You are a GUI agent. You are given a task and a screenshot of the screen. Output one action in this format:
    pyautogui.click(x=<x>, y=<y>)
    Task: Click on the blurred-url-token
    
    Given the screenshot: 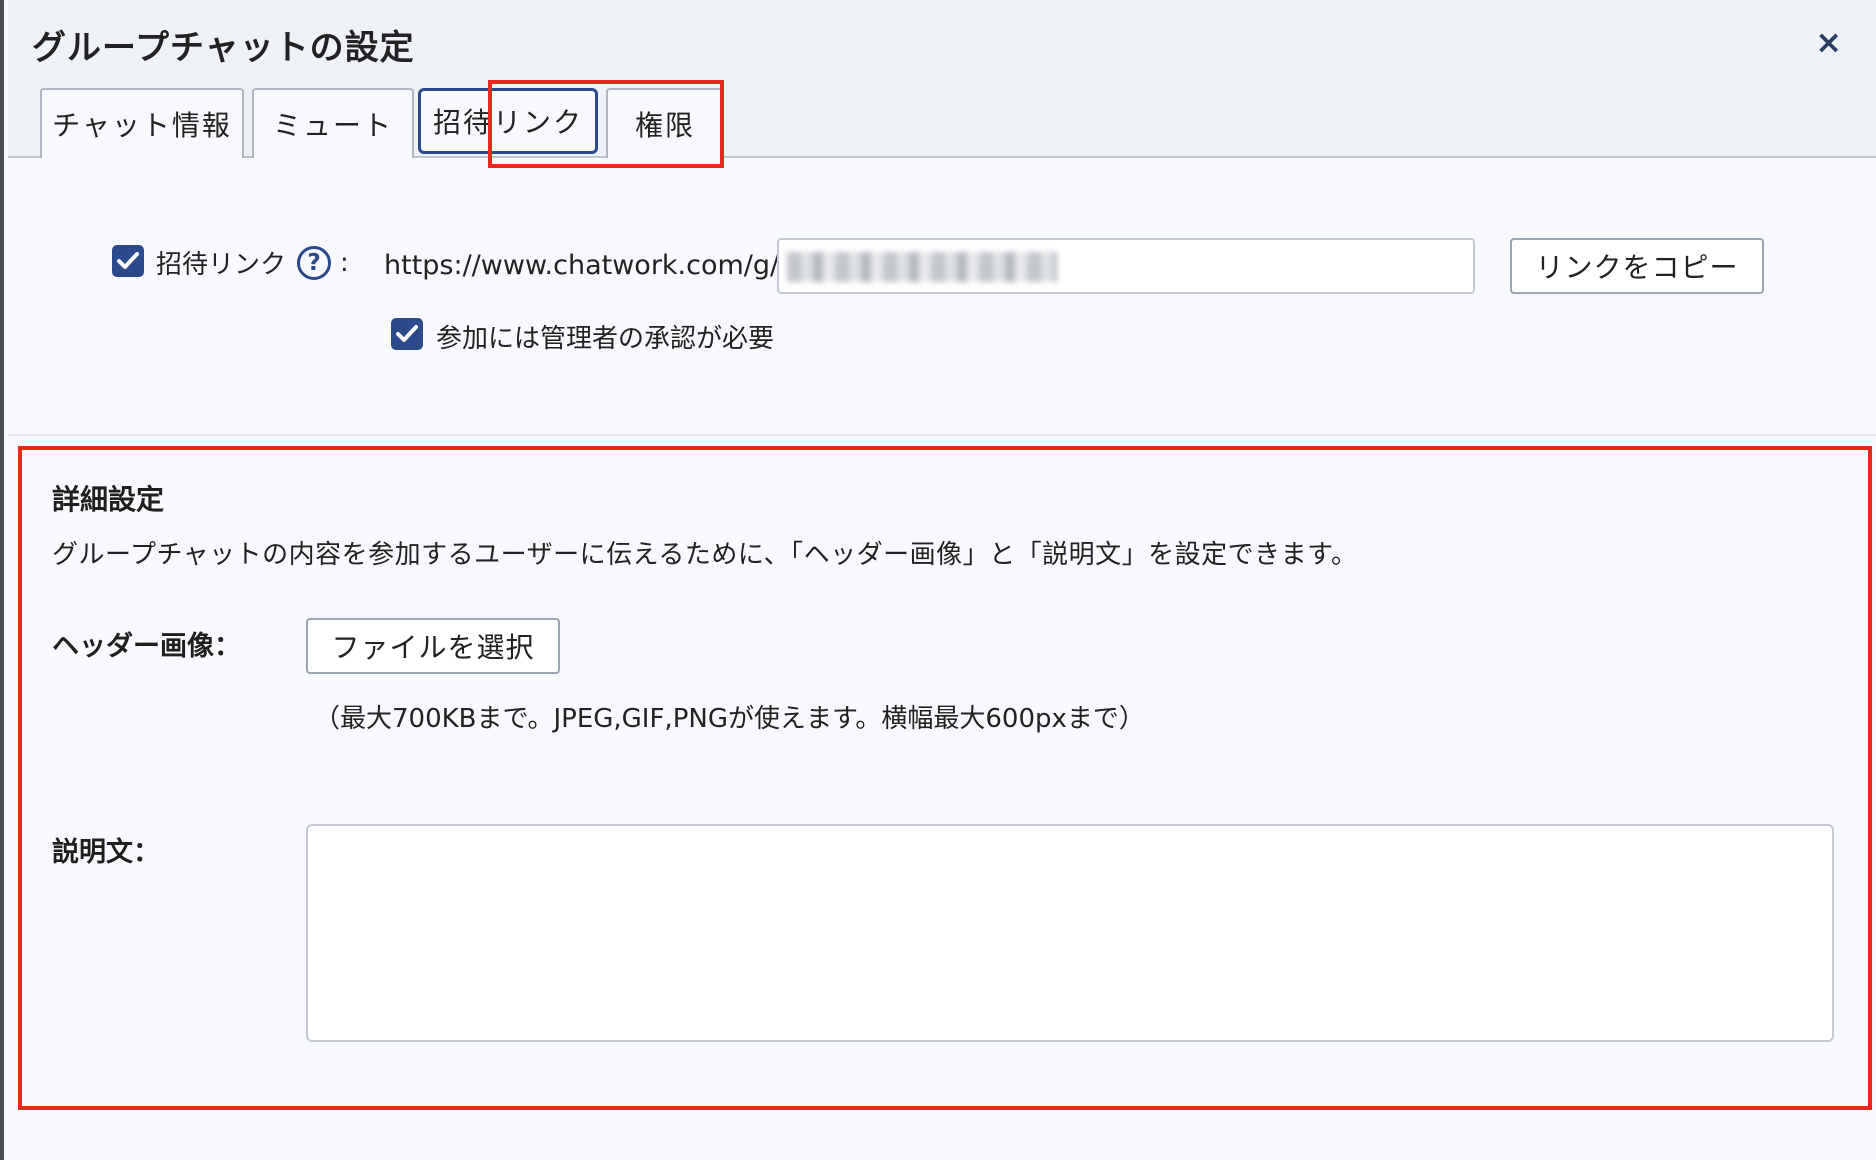 What is the action you would take?
    pyautogui.click(x=922, y=267)
    